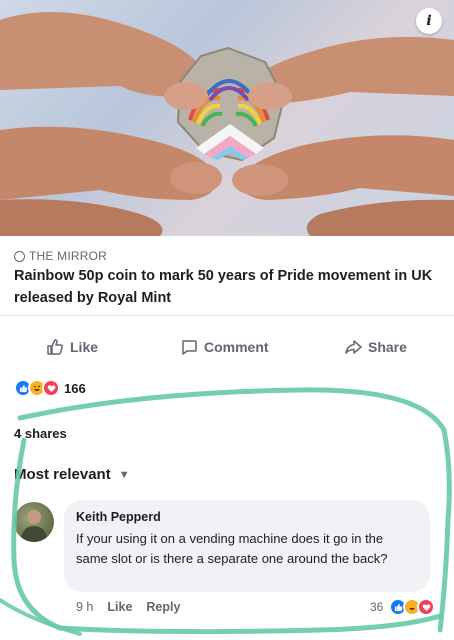 The height and width of the screenshot is (640, 454). Describe the element at coordinates (247, 517) in the screenshot. I see `comment-author: Keith Pepperd` at that location.